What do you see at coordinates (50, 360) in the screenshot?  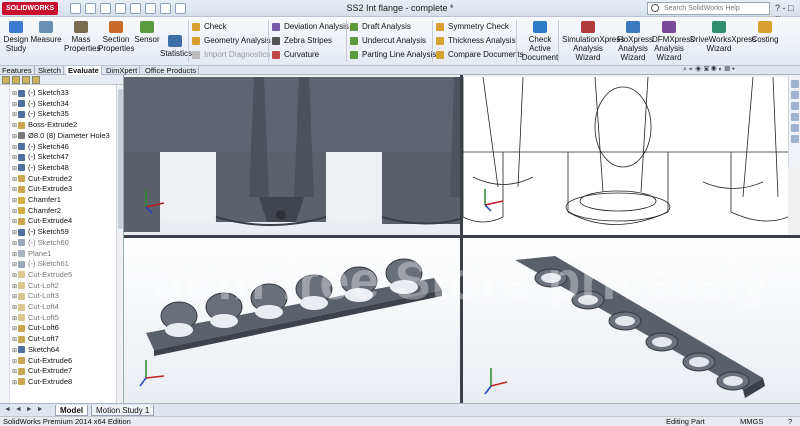 I see `tree-item-label: Cut-Extrude6` at bounding box center [50, 360].